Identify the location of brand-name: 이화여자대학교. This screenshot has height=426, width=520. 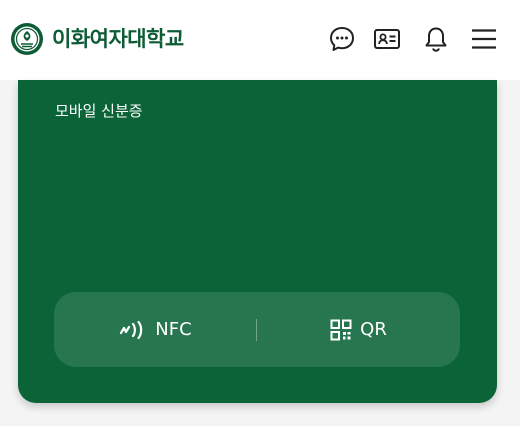
(118, 39).